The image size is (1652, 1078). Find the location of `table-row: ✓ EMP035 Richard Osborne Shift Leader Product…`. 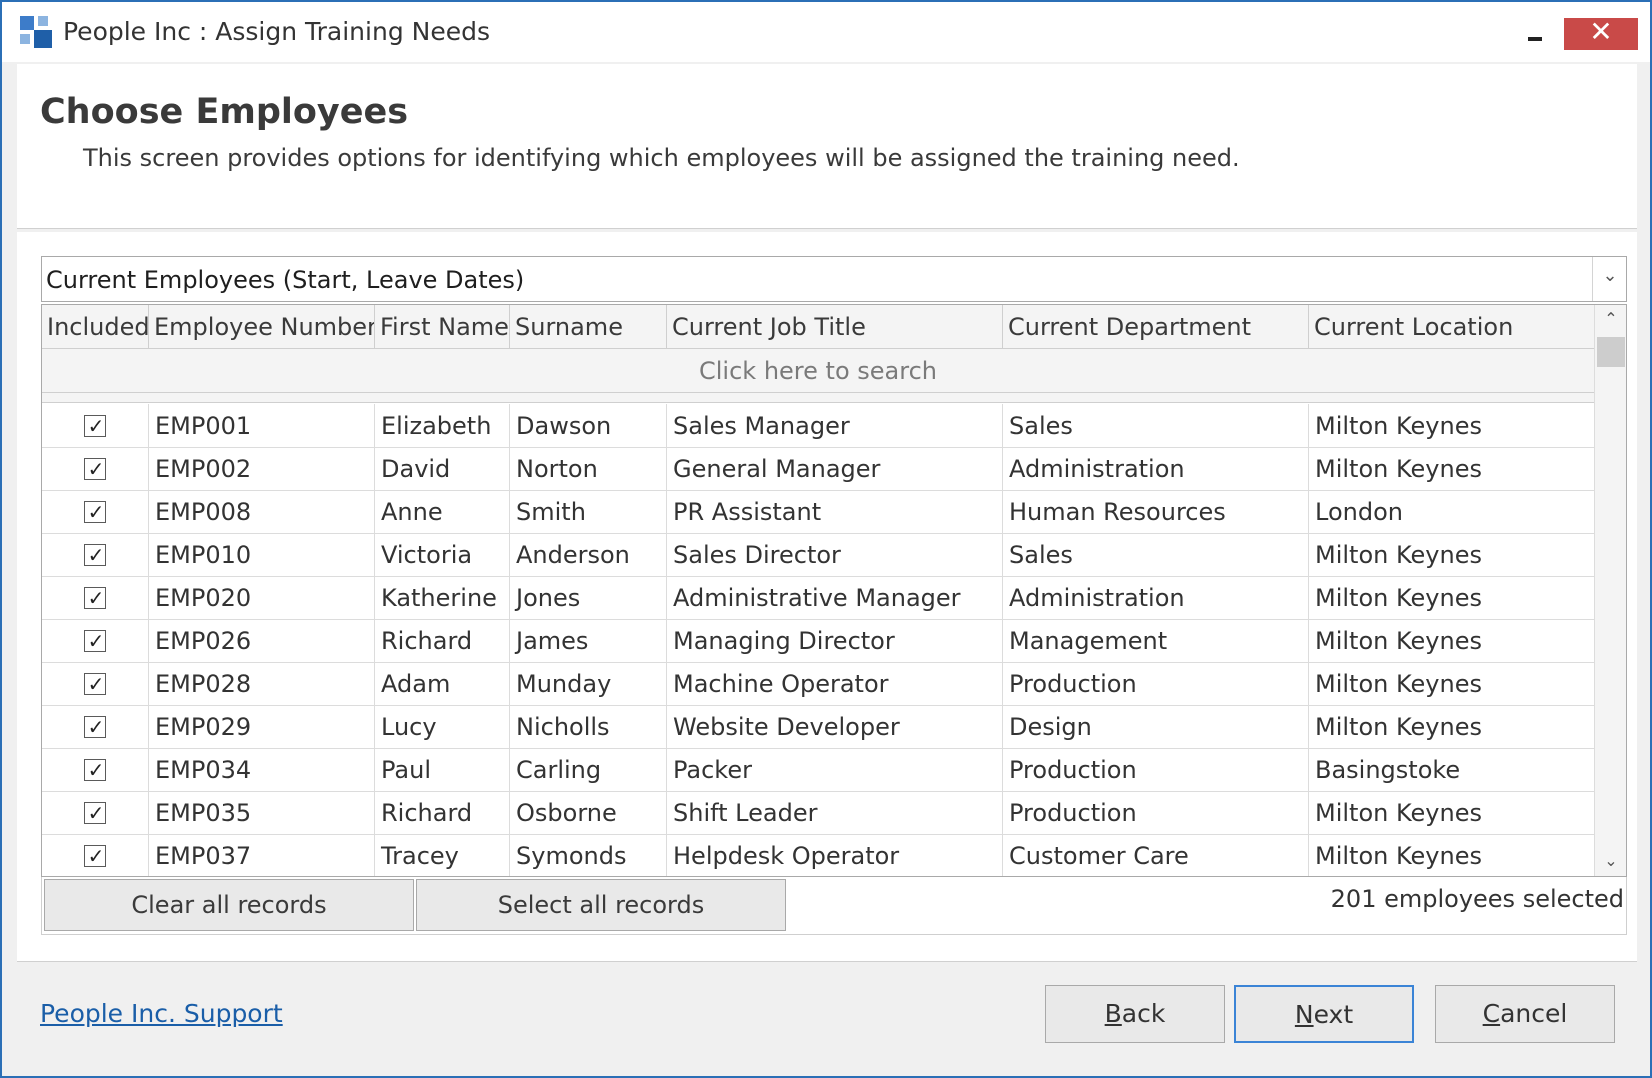

table-row: ✓ EMP035 Richard Osborne Shift Leader Product… is located at coordinates (818, 813).